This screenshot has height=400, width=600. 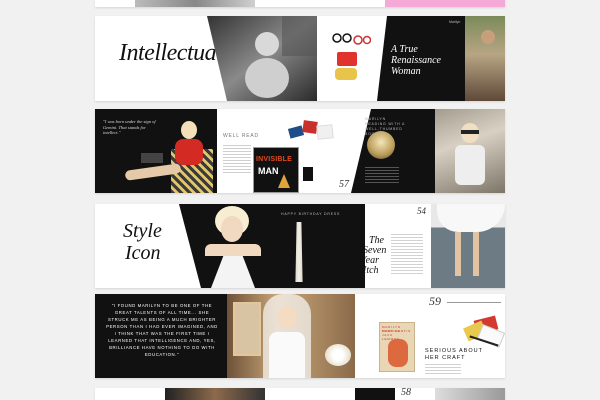 I want to click on bride-face, so click(x=287, y=317).